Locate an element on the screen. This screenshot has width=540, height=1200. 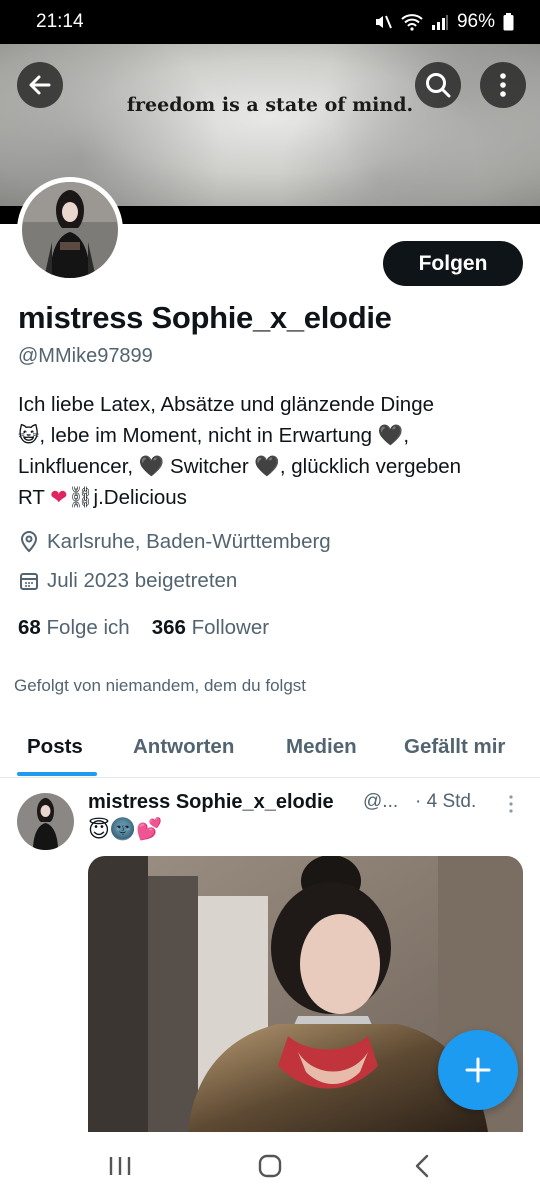
bio-line-4: RT ❤⛓j.Delicious is located at coordinates (273, 497).